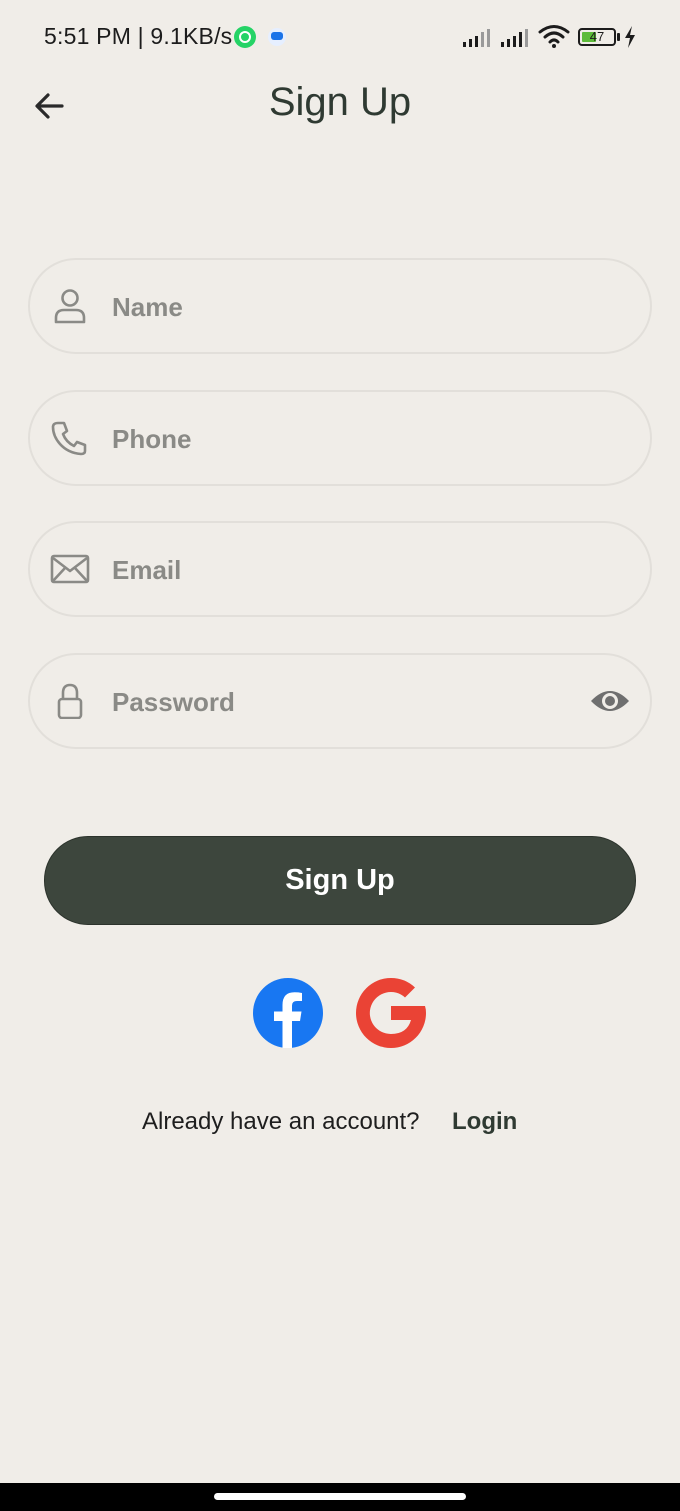 The image size is (680, 1511). Describe the element at coordinates (630, 37) in the screenshot. I see `charging-bolt-icon` at that location.